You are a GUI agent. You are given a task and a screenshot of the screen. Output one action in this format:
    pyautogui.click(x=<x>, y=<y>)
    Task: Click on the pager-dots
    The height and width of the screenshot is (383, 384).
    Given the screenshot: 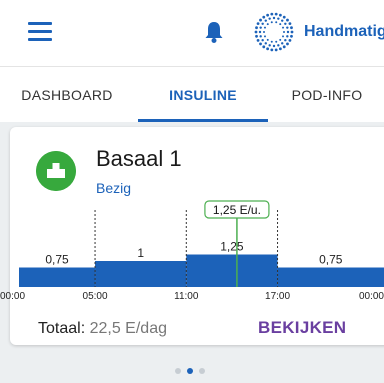 What is the action you would take?
    pyautogui.click(x=195, y=373)
    